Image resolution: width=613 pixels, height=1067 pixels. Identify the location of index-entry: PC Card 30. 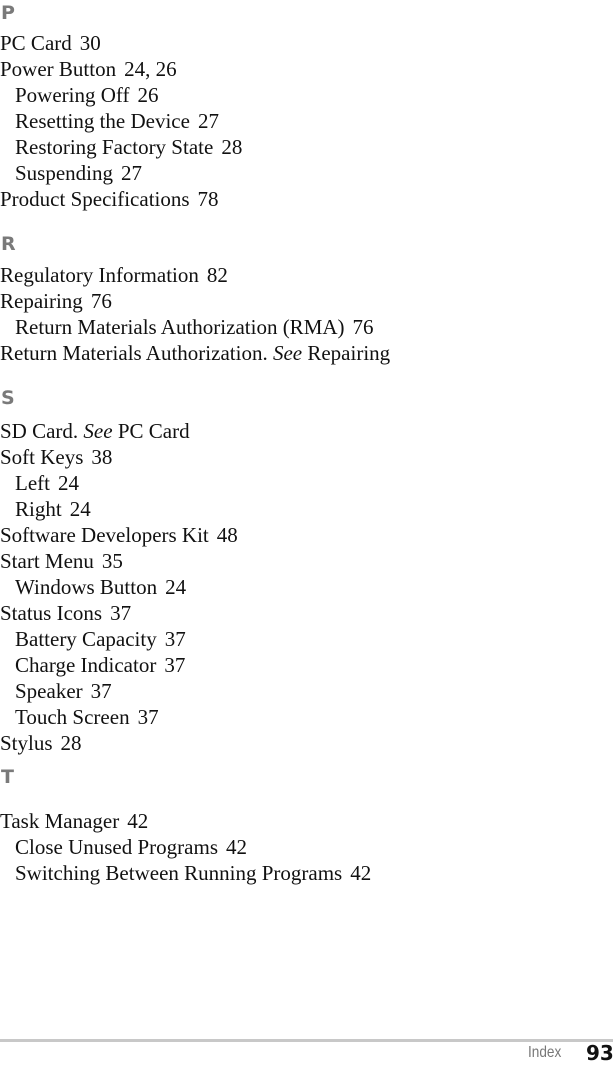
(50, 43).